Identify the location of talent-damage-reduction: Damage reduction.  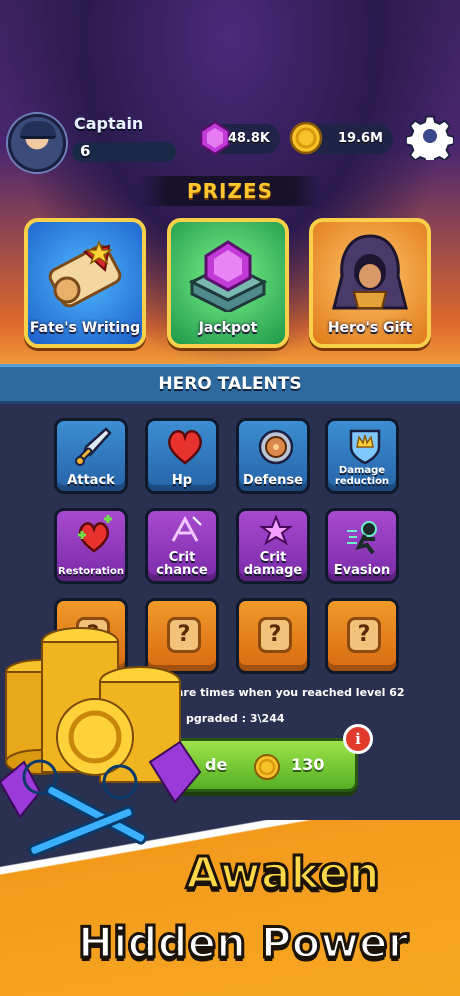
(362, 456).